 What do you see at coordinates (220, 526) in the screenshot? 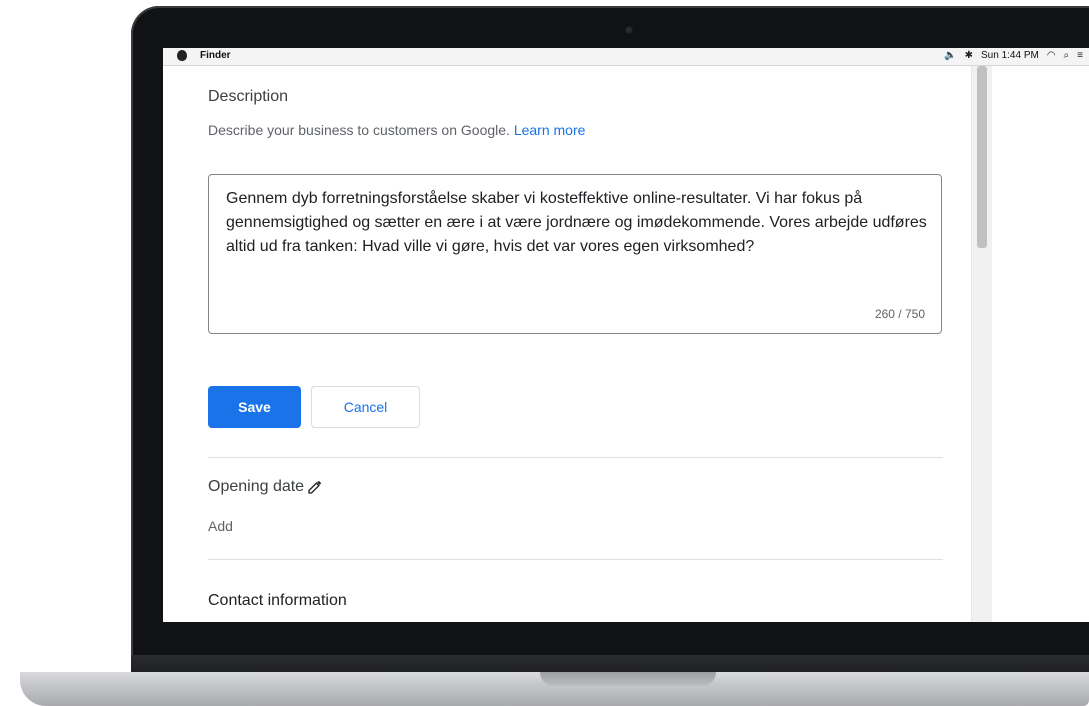
I see `opening-date-add: Add` at bounding box center [220, 526].